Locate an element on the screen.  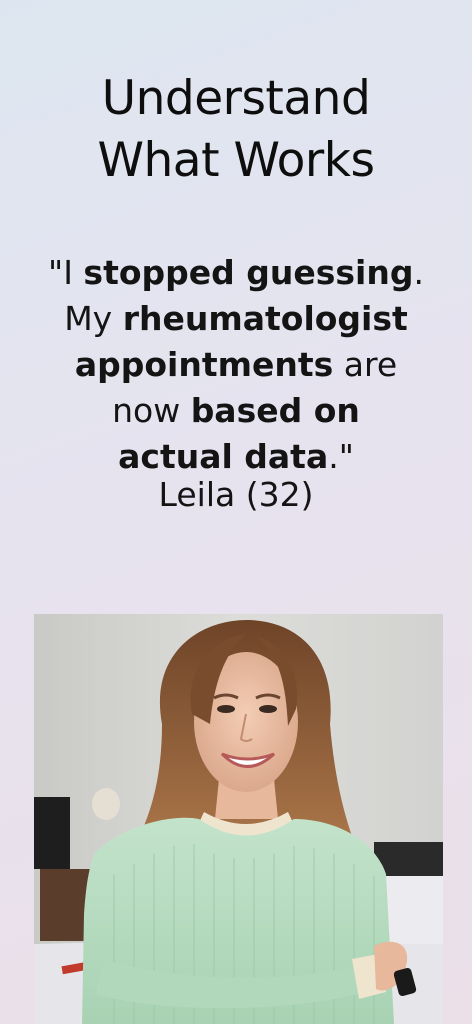
headline-line-2: What Works is located at coordinates (236, 160).